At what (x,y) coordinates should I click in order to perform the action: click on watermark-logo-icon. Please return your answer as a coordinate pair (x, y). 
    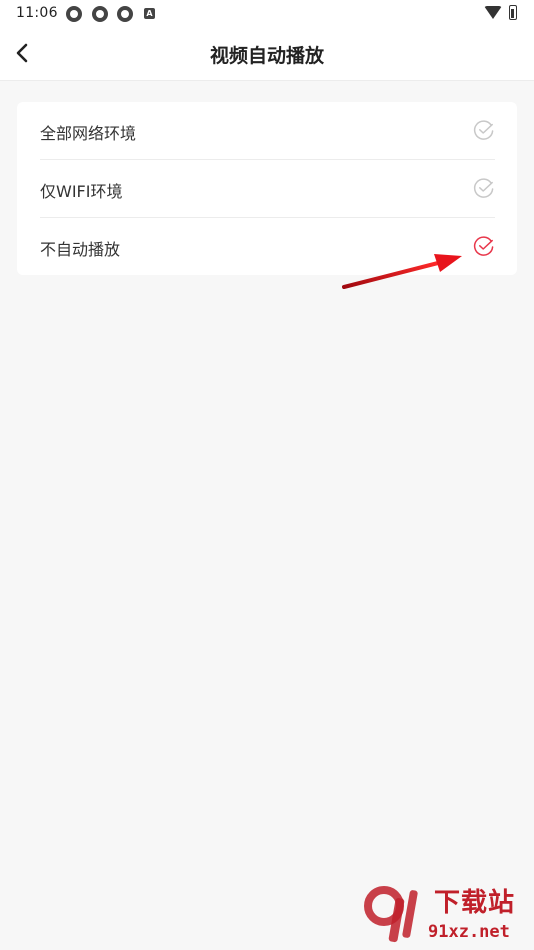
    Looking at the image, I should click on (391, 914).